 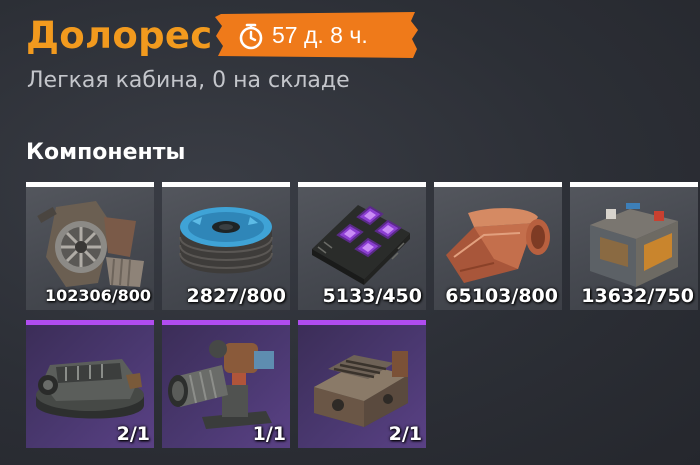 I want to click on stopwatch-icon, so click(x=251, y=36).